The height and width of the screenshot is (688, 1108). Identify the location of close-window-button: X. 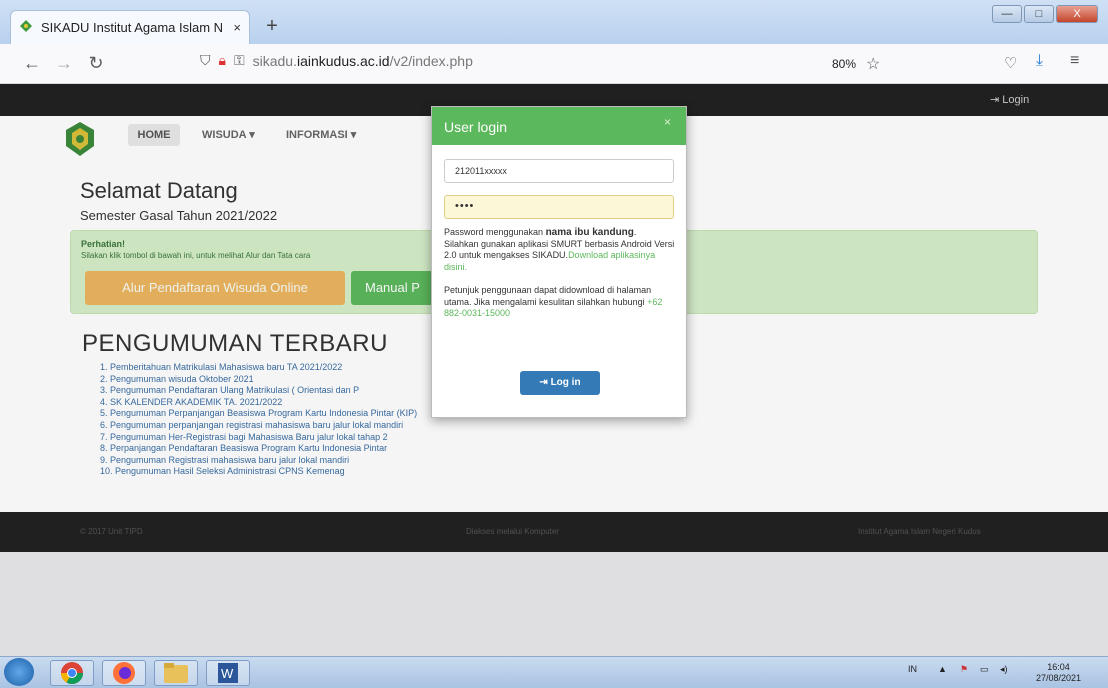
(1077, 14).